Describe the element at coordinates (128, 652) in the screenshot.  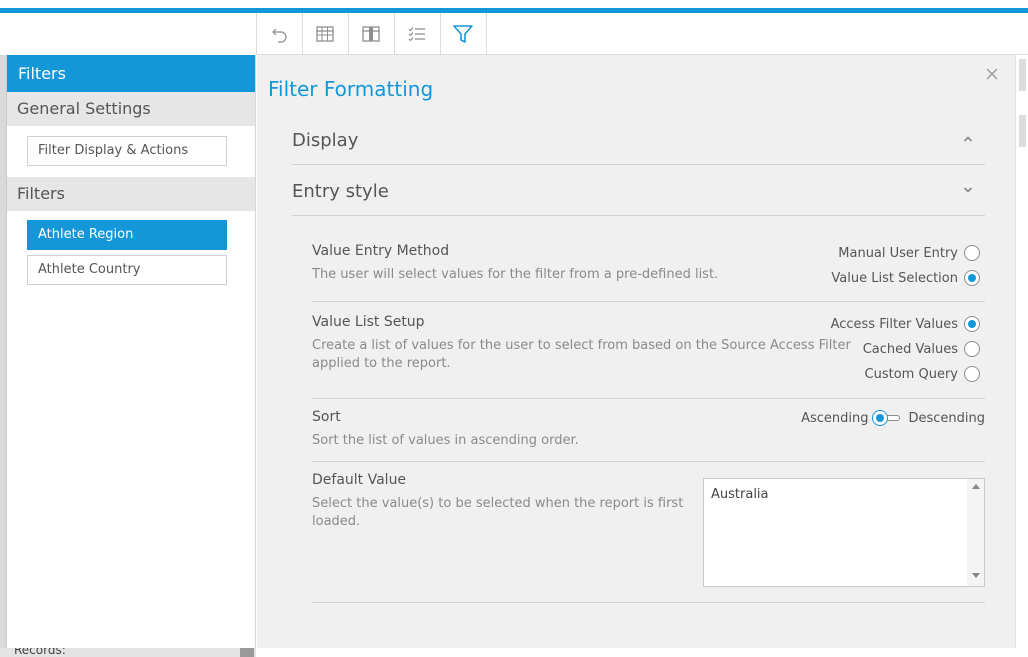
I see `records-bar: Records:` at that location.